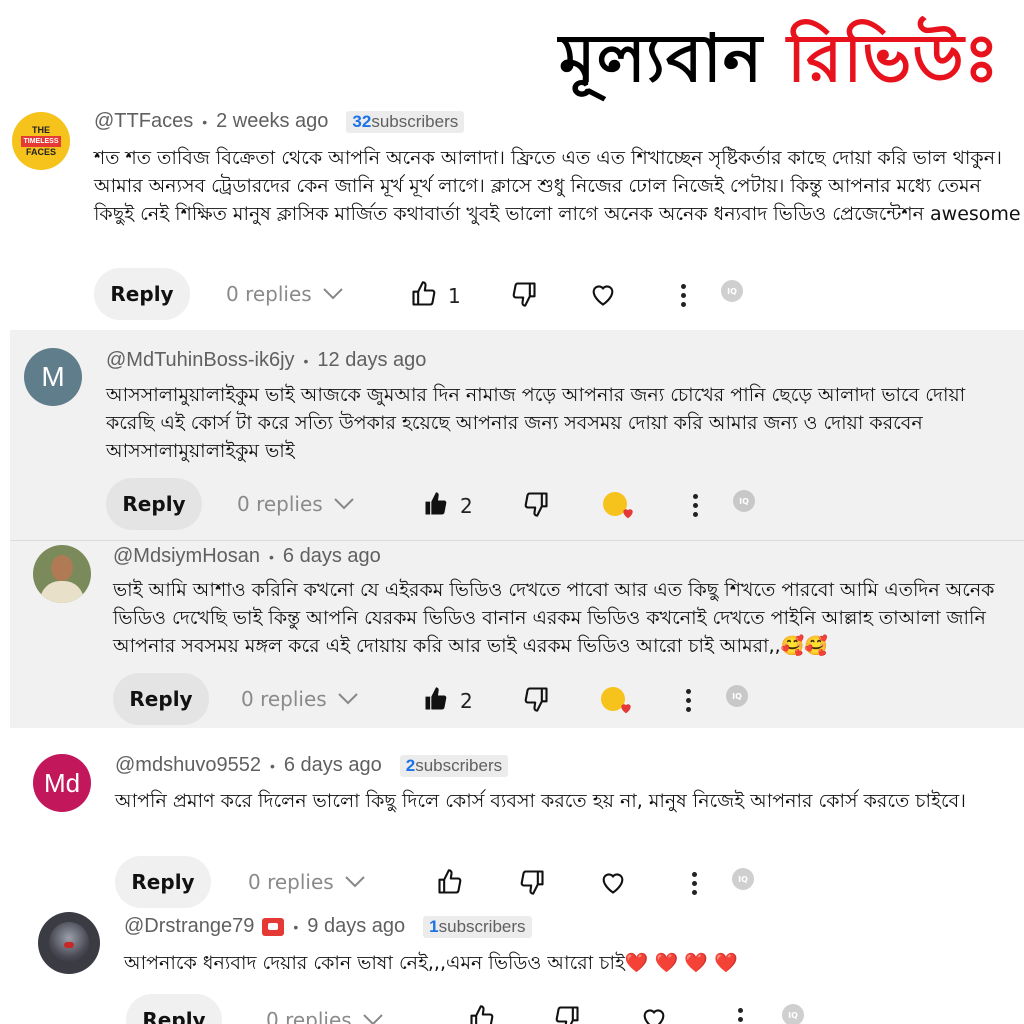 This screenshot has width=1024, height=1024. I want to click on member-badge-icon, so click(273, 926).